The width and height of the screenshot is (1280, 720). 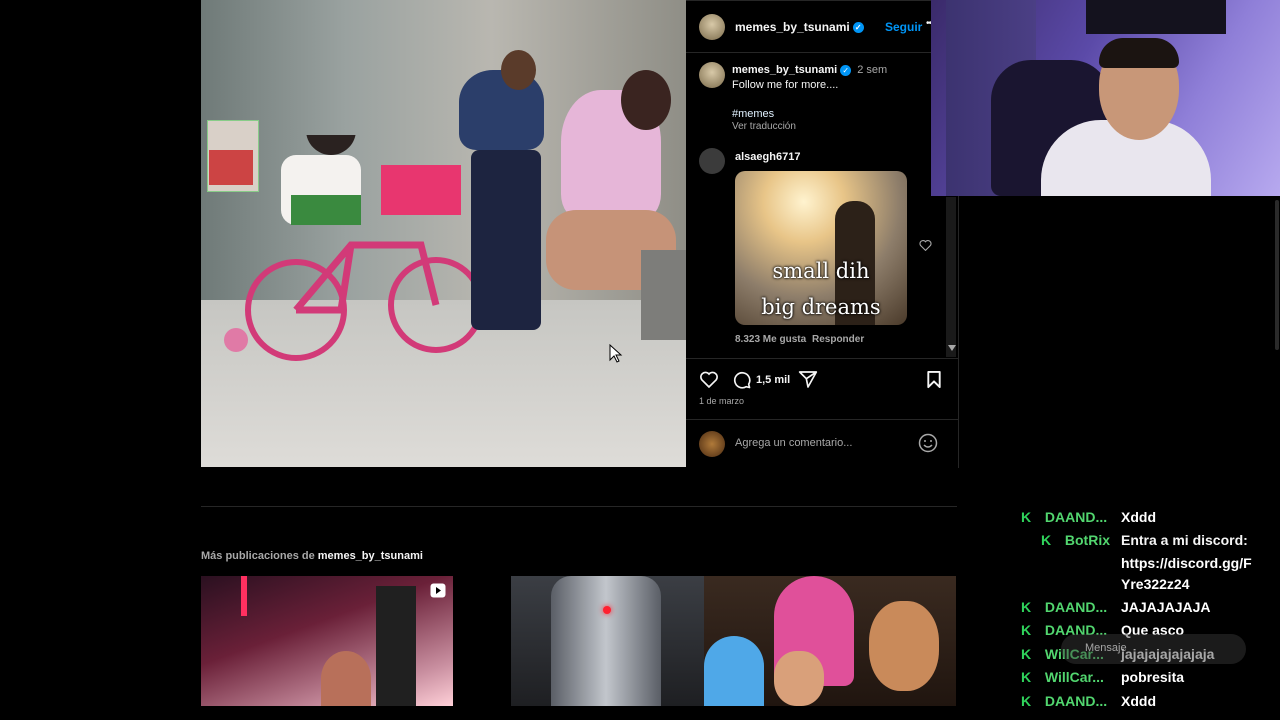 I want to click on comment-like-heart-icon, so click(x=925, y=245).